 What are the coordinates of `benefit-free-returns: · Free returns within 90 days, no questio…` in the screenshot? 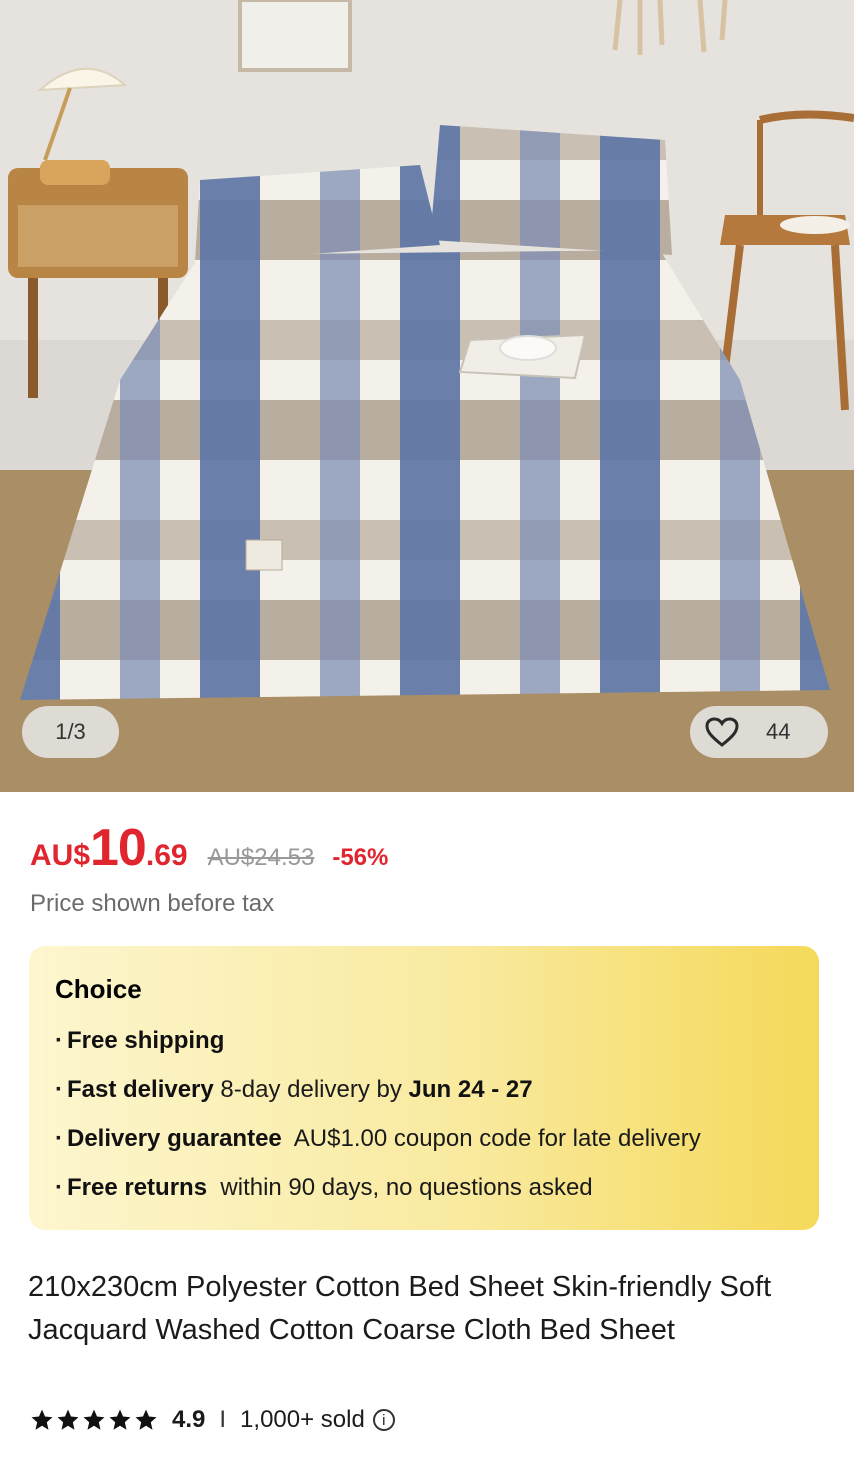 It's located at (324, 1187).